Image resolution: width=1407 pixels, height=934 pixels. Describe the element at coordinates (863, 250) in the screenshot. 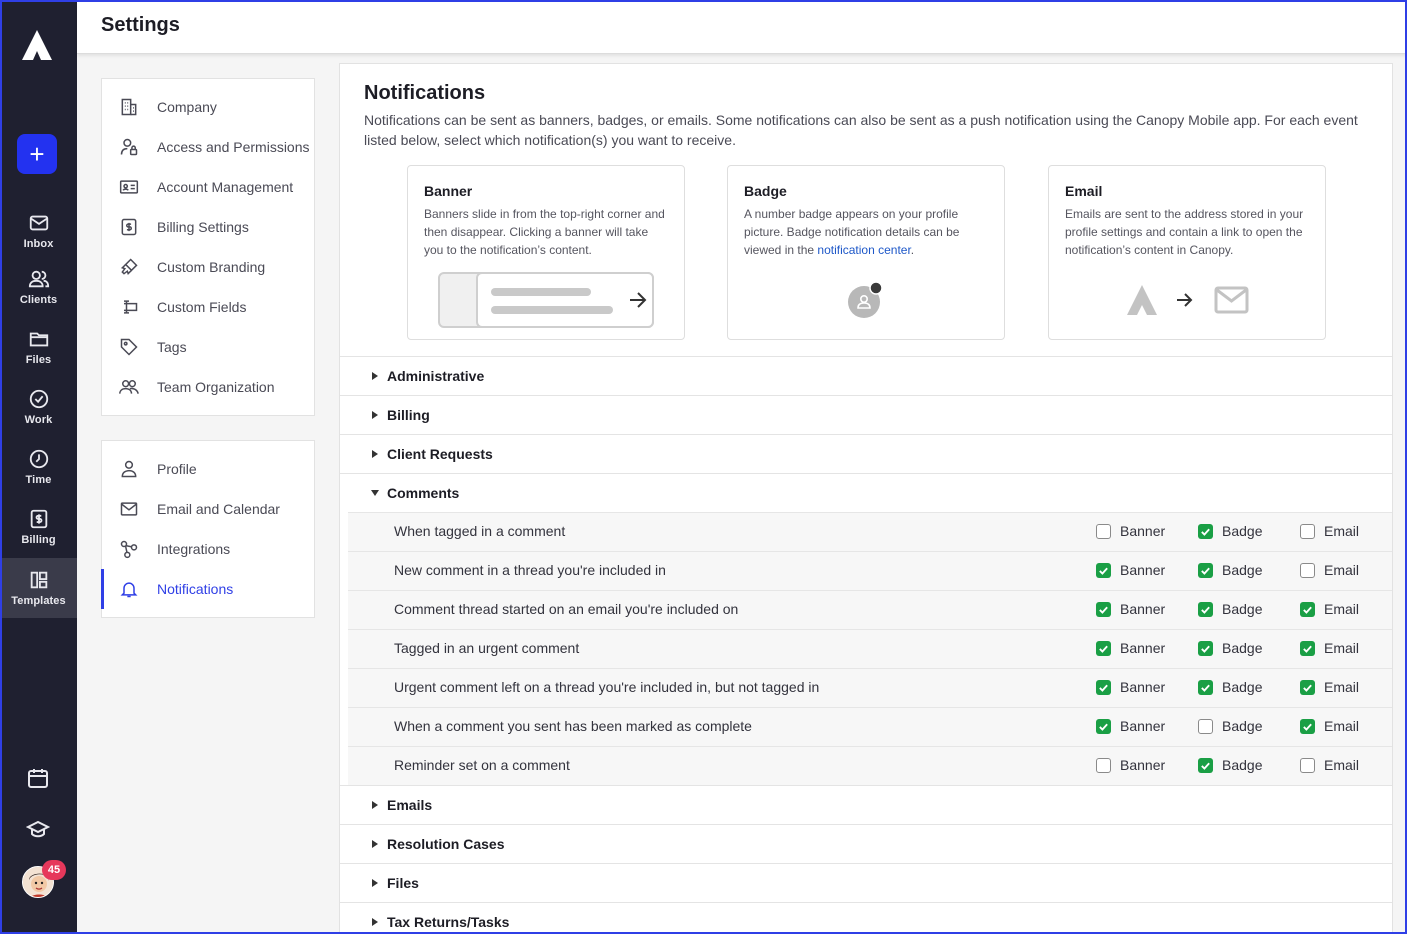

I see `notification-center-link: notification center` at that location.